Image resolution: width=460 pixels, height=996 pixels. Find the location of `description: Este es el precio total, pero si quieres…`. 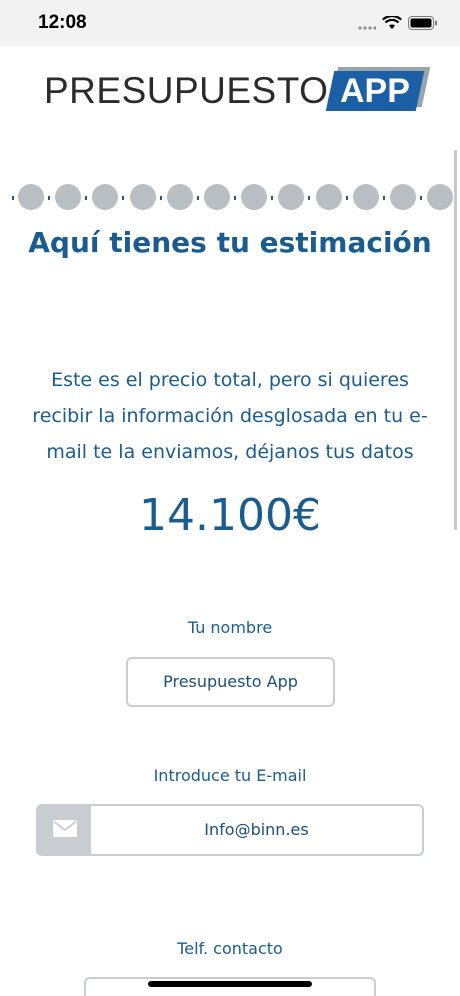

description: Este es el precio total, pero si quieres… is located at coordinates (230, 416).